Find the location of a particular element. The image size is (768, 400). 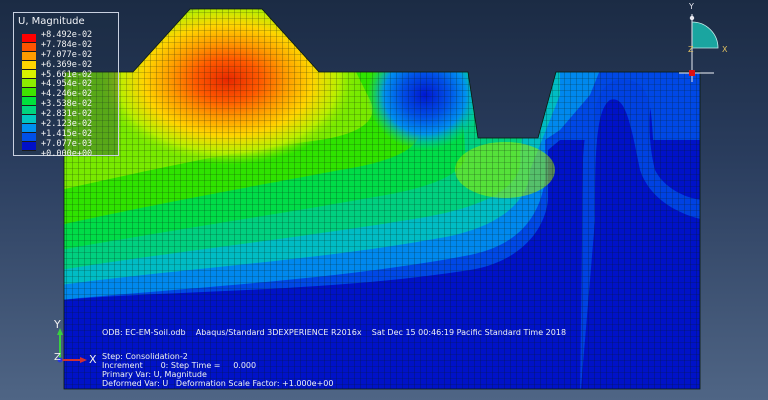

legend-value: +7.784e-02 is located at coordinates (67, 44).